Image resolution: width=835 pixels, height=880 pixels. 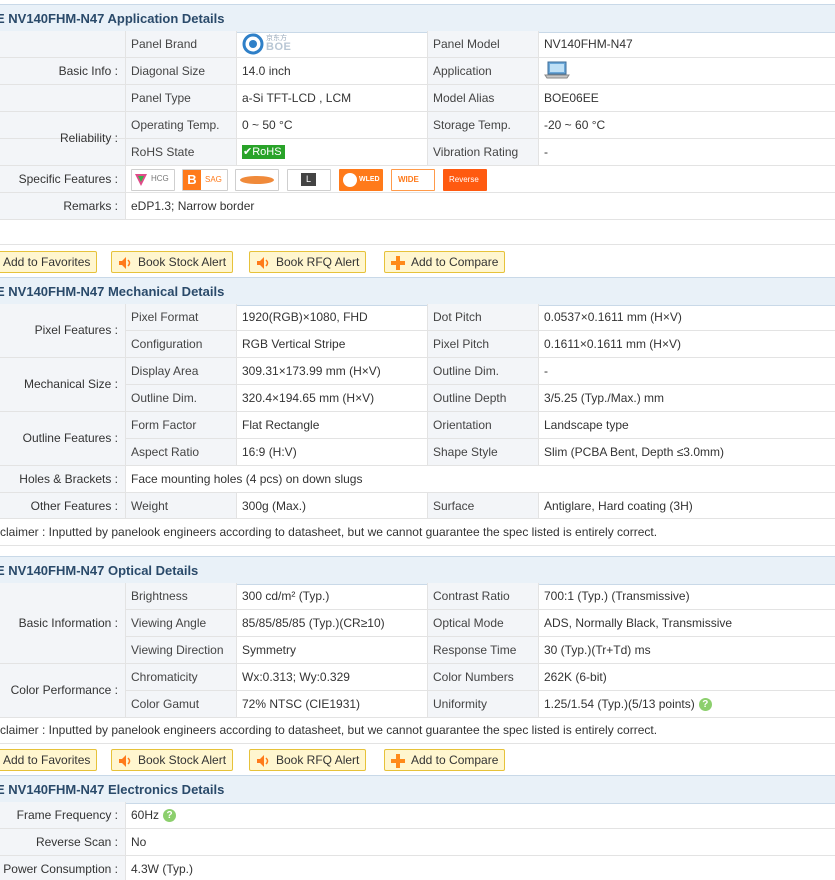 I want to click on field-label: Color Numbers, so click(x=473, y=677).